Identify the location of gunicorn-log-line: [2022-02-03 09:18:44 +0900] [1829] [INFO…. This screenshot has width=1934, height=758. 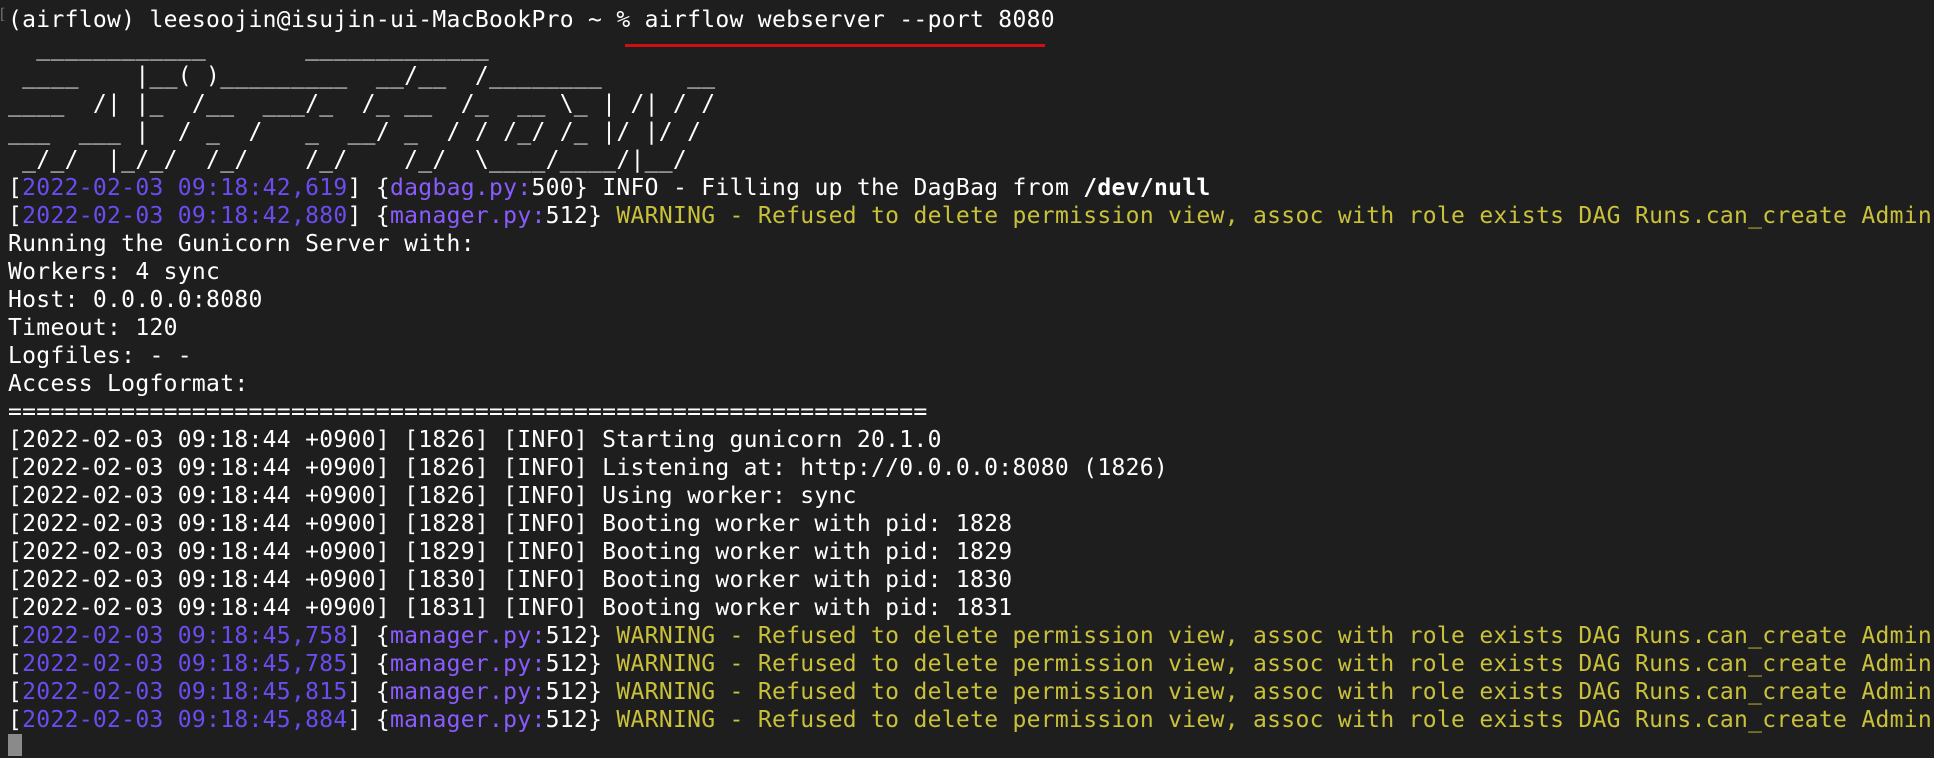
(510, 552).